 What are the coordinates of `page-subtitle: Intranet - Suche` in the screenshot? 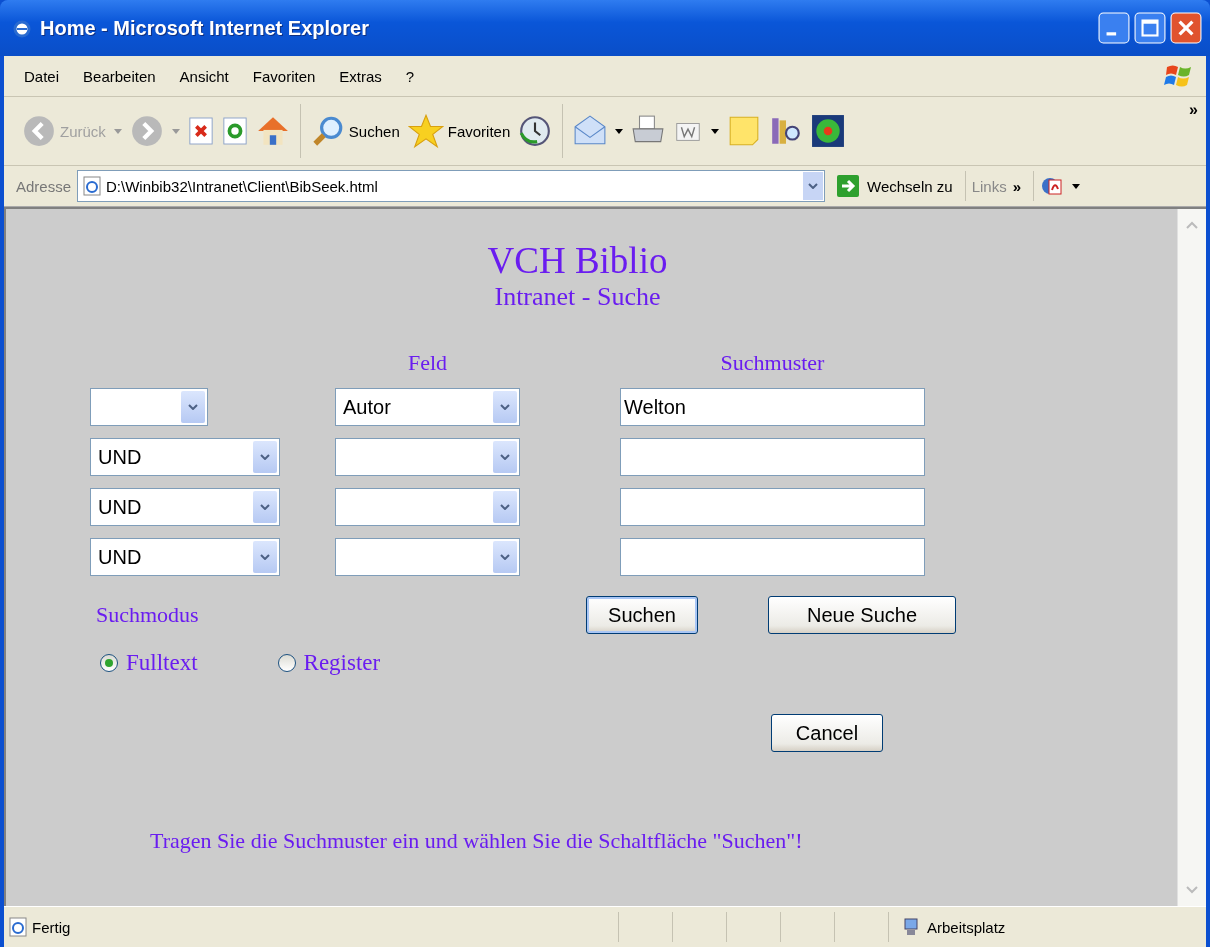 It's located at (577, 297).